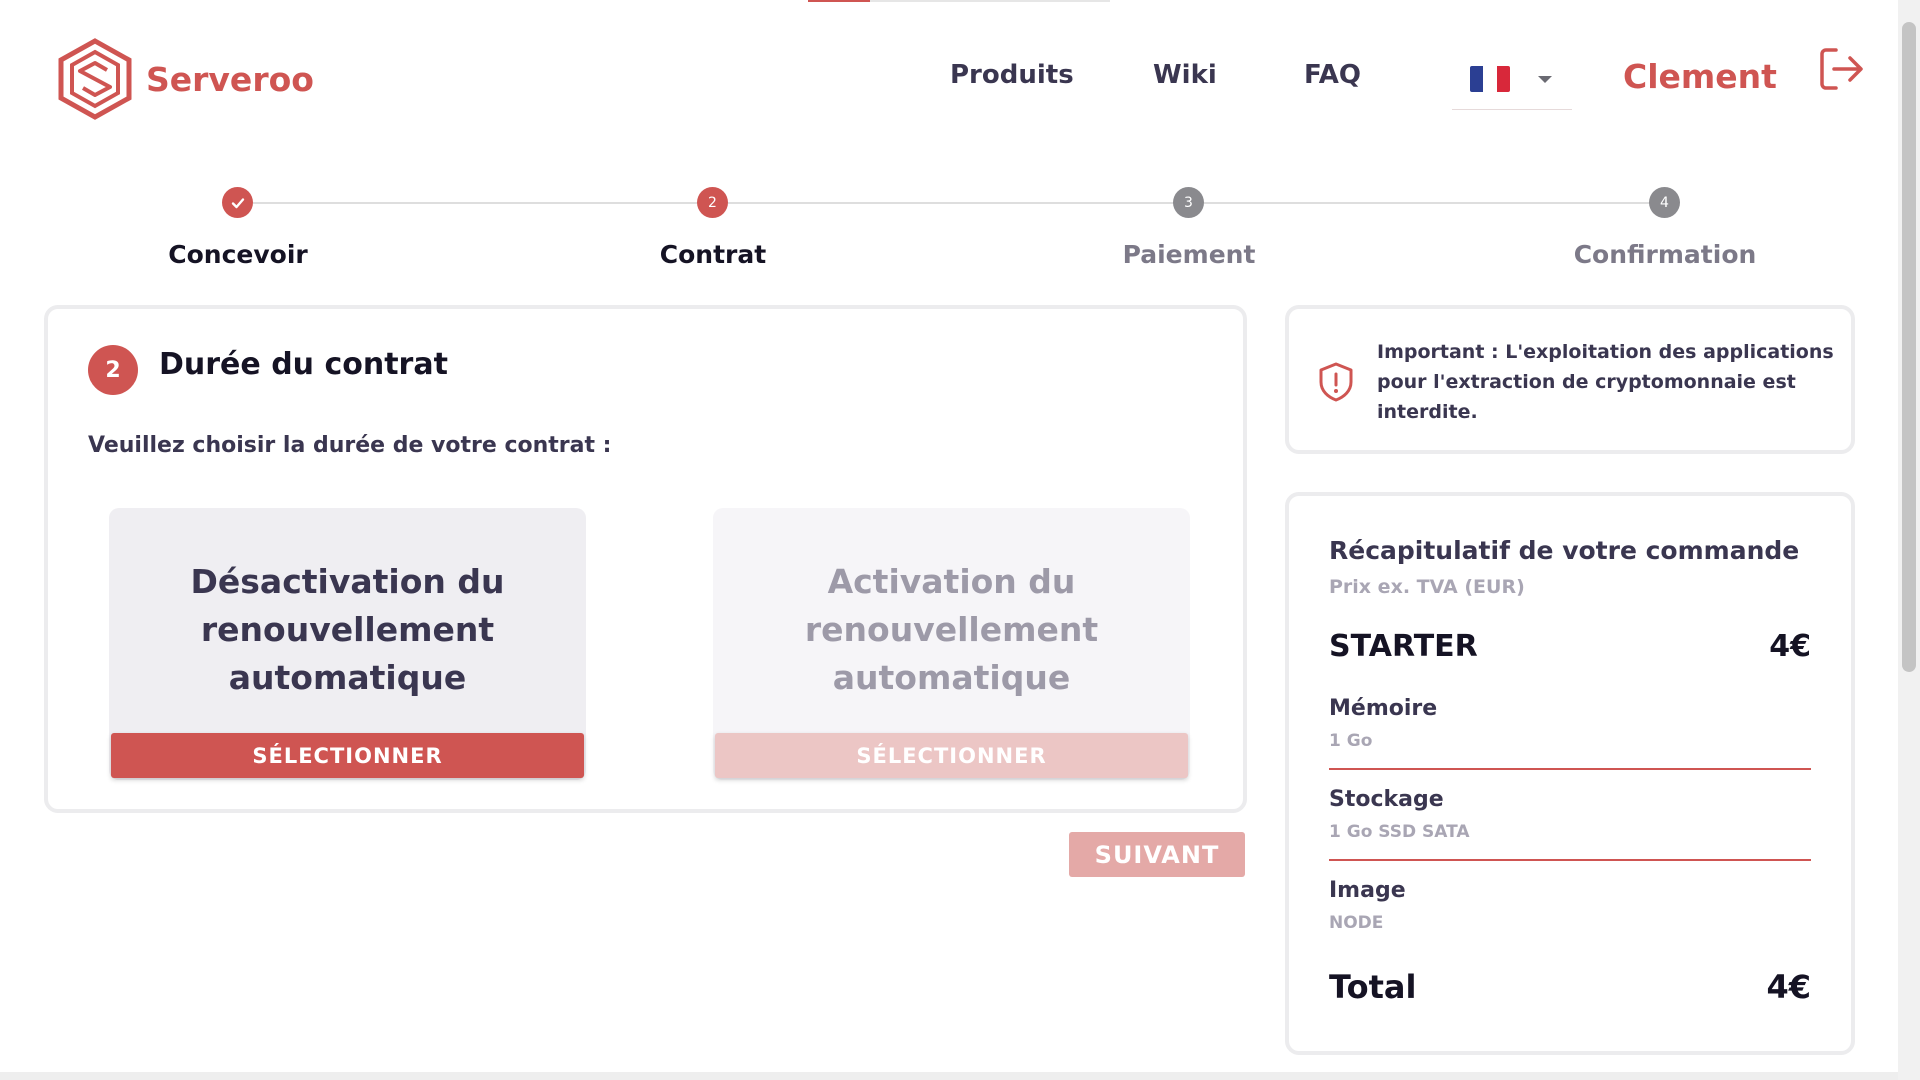  I want to click on detail-value: 1 Go SSD SATA, so click(1399, 832).